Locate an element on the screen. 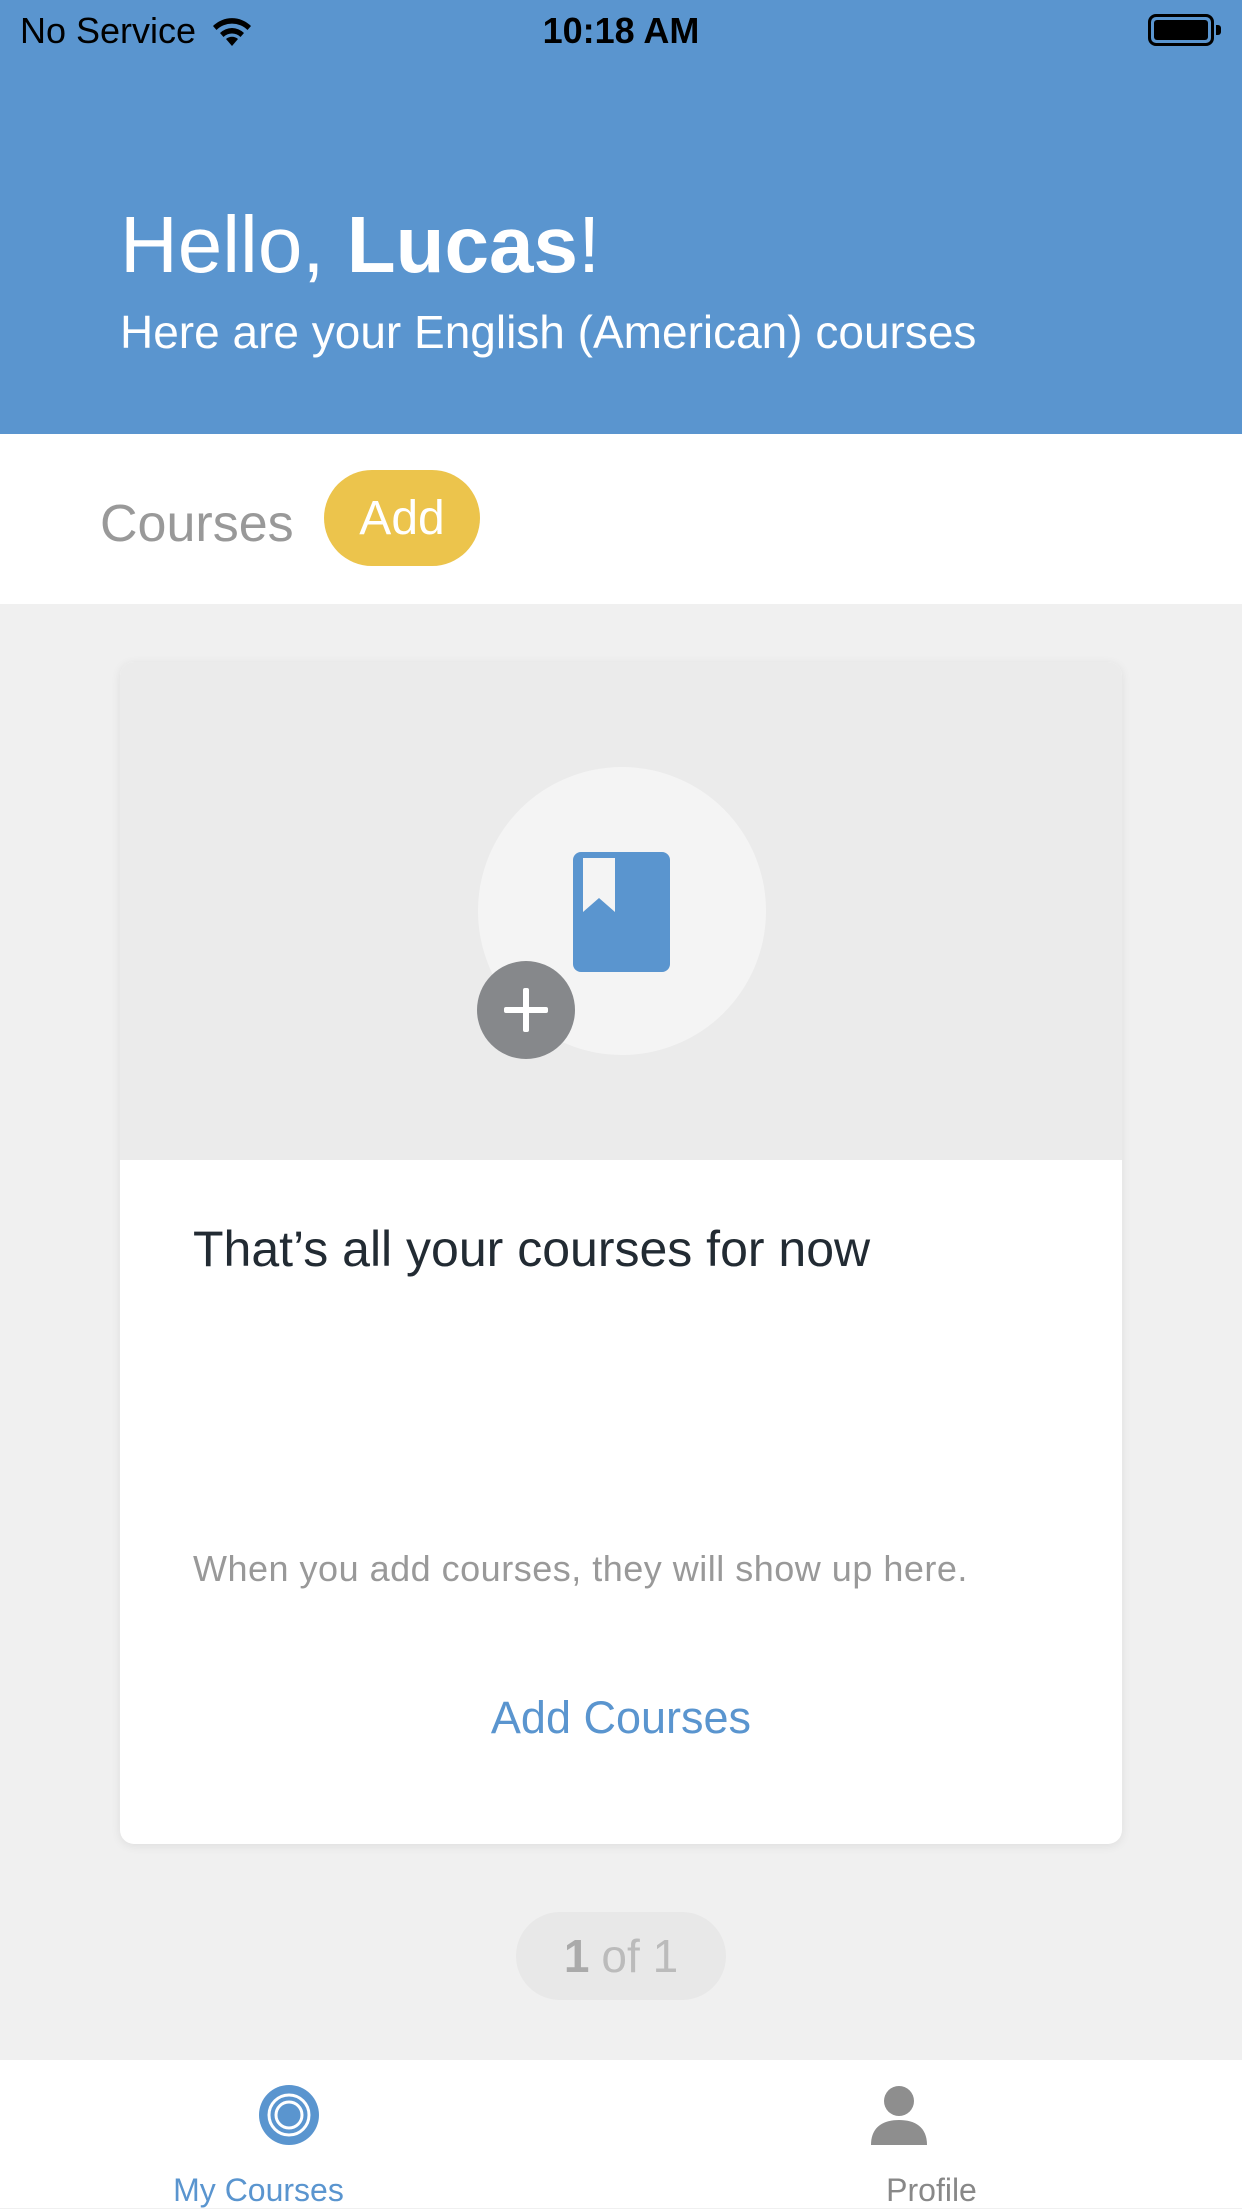 The image size is (1242, 2209). nav-my-courses: My Courses is located at coordinates (309, 2134).